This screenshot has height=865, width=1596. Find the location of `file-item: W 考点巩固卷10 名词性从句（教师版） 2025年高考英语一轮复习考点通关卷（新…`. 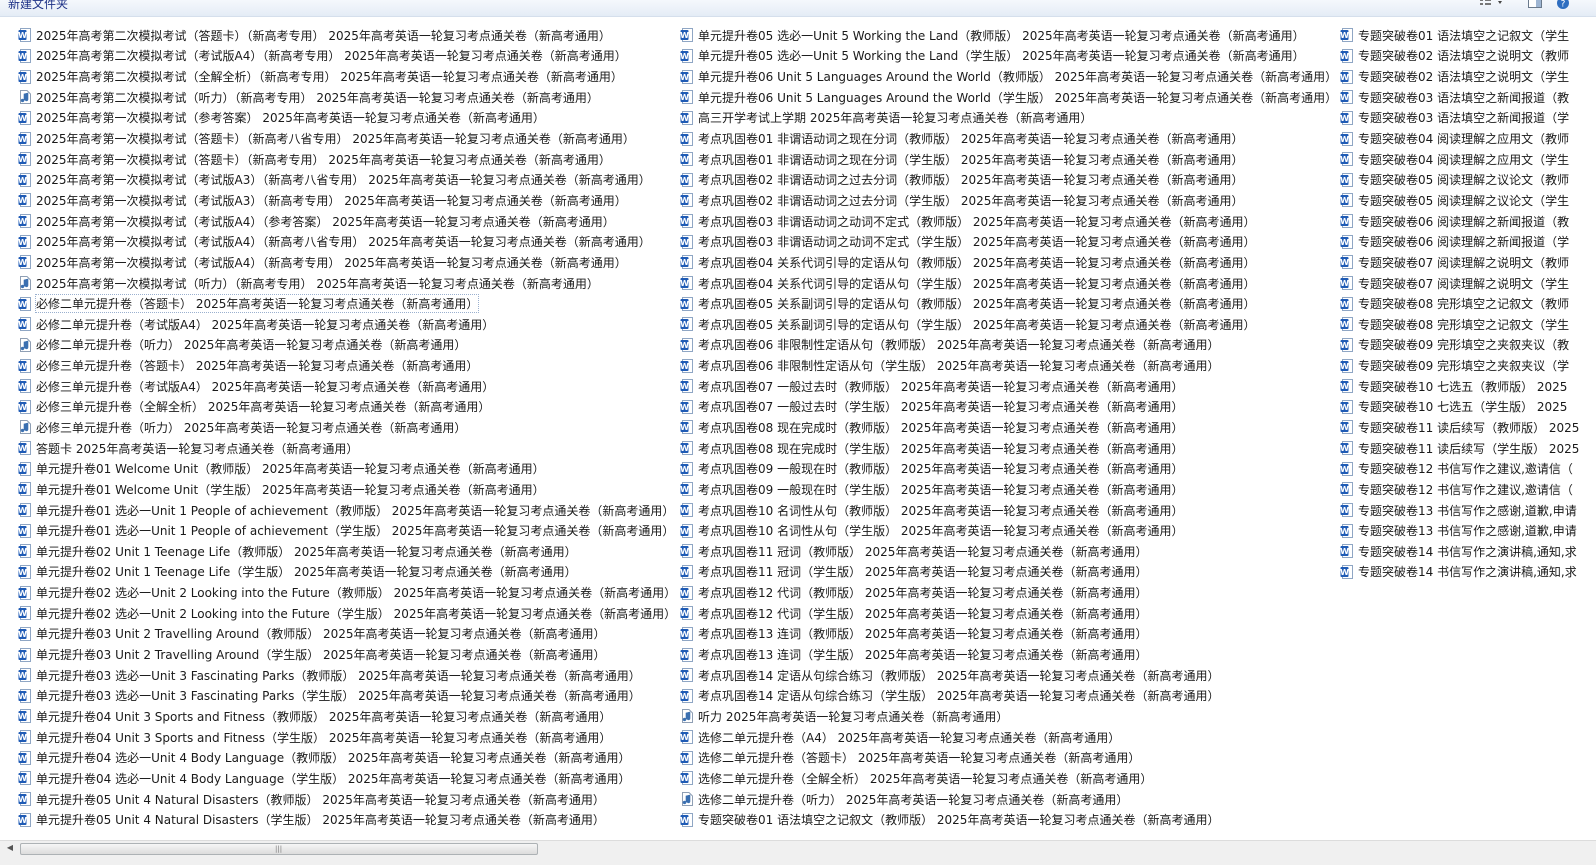

file-item: W 考点巩固卷10 名词性从句（教师版） 2025年高考英语一轮复习考点通关卷（新… is located at coordinates (1008, 510).